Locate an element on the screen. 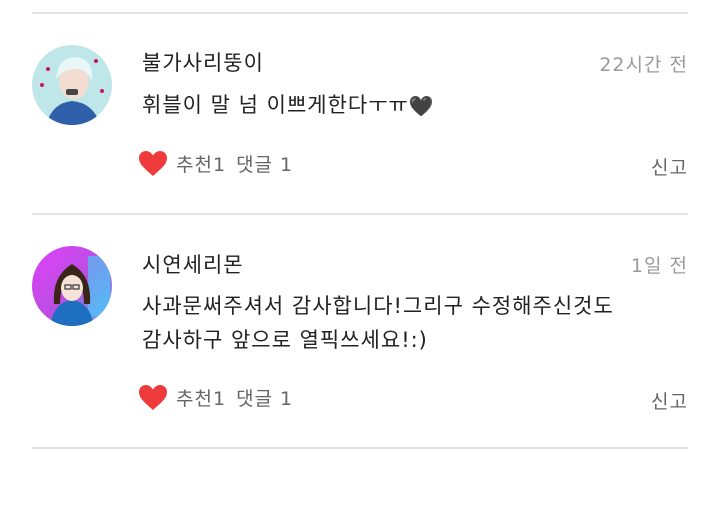 This screenshot has width=710, height=532. comment-text: 휘블이 말 넘 이쁘게한다ㅜㅠ🖤 is located at coordinates (414, 105).